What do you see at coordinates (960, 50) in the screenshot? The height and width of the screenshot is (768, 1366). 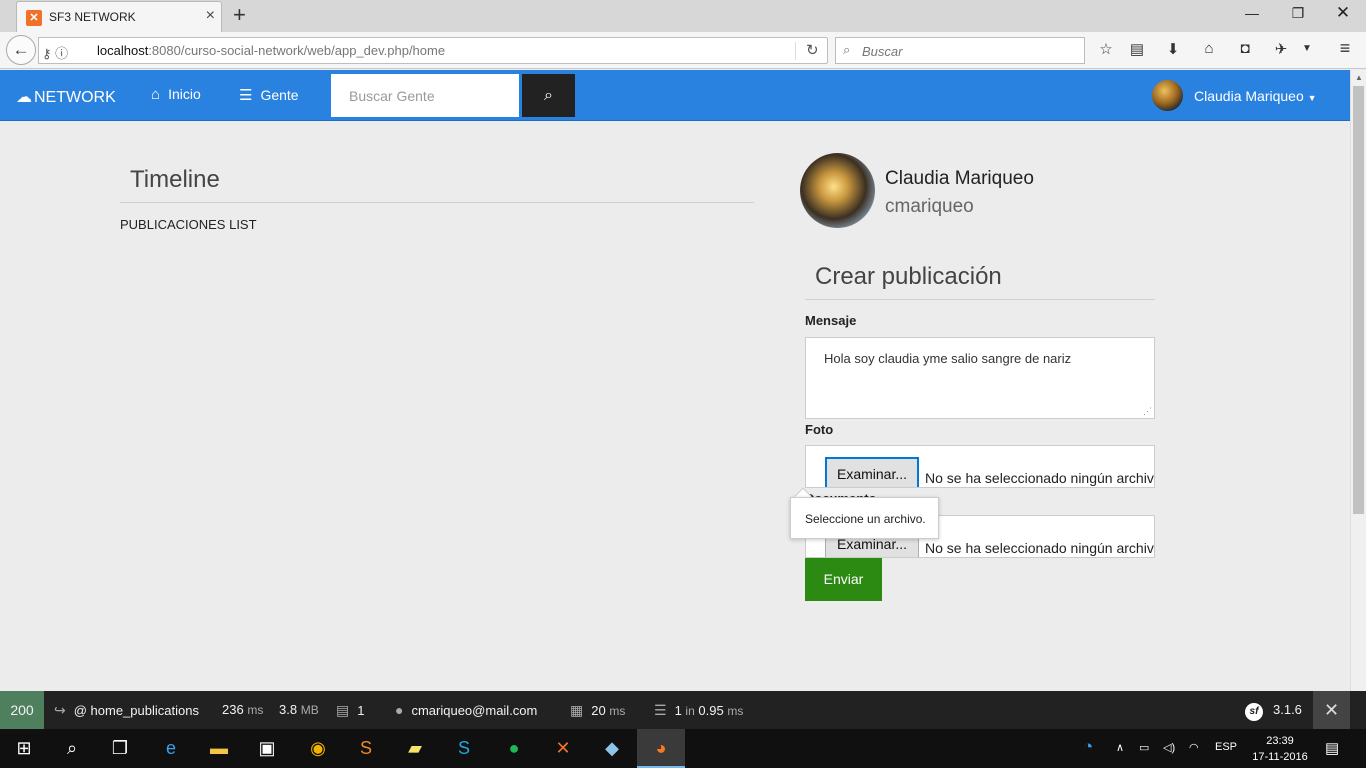 I see `browser-search-input: ⌕ Buscar` at bounding box center [960, 50].